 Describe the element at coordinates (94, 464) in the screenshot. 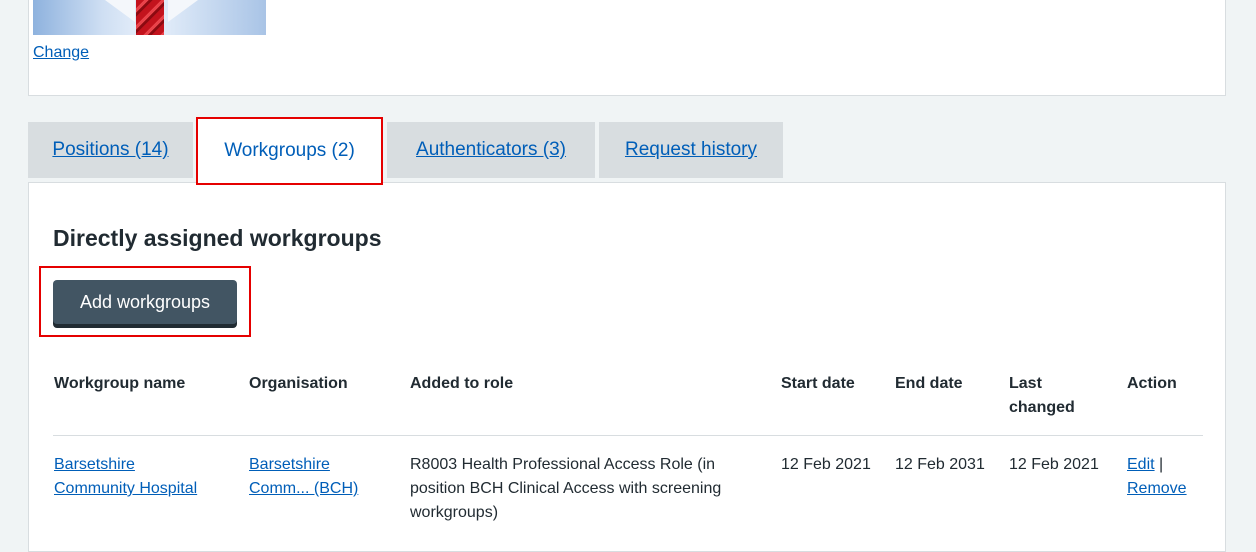

I see `workgroup-name-line-1: Barsetshire` at that location.